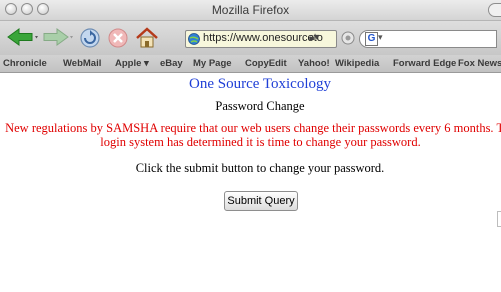  I want to click on bookmark-item: Fox News, so click(479, 63).